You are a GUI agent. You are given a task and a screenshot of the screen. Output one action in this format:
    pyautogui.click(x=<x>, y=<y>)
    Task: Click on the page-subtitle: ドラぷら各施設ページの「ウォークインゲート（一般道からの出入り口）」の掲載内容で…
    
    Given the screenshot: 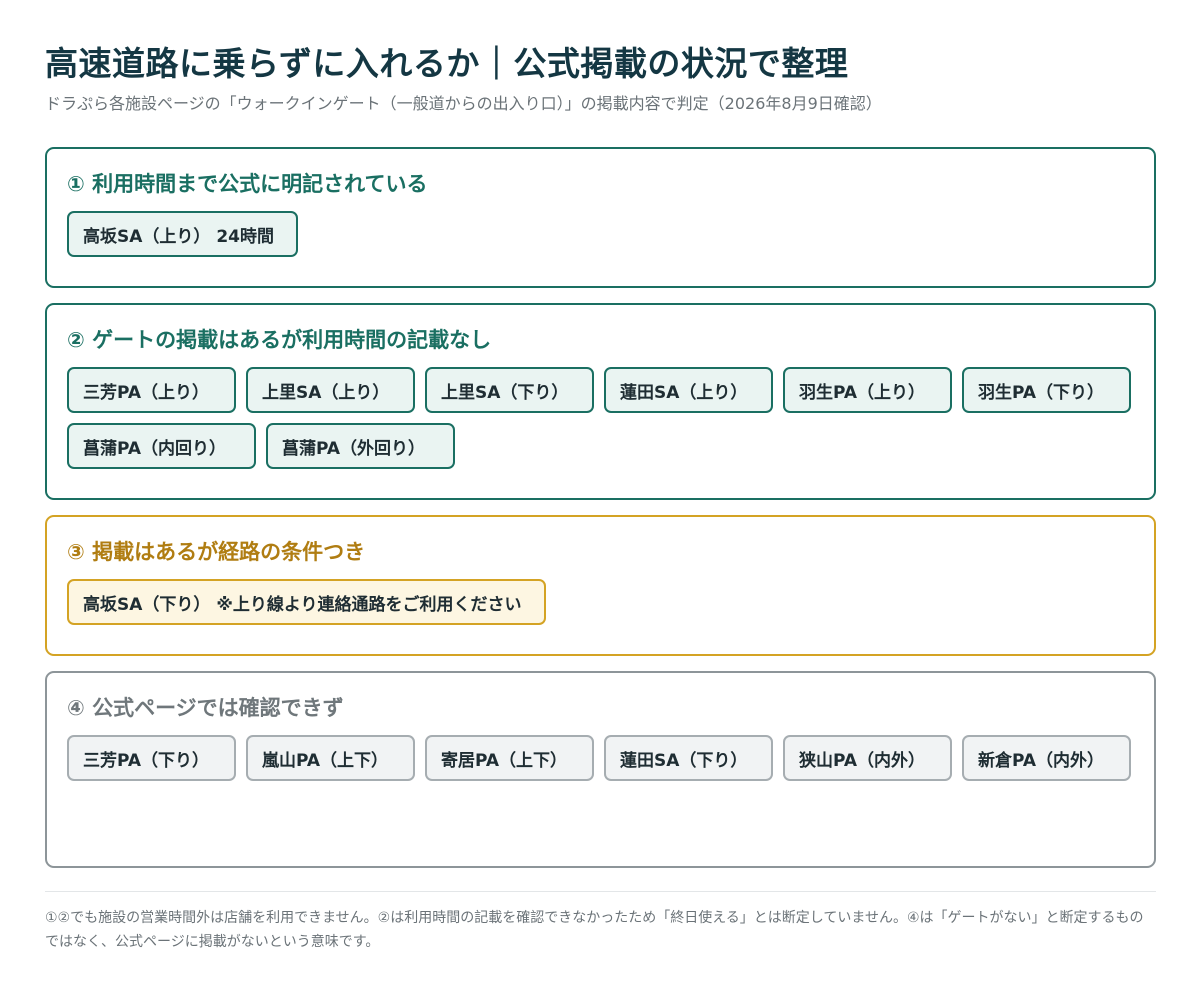 What is the action you would take?
    pyautogui.click(x=463, y=103)
    